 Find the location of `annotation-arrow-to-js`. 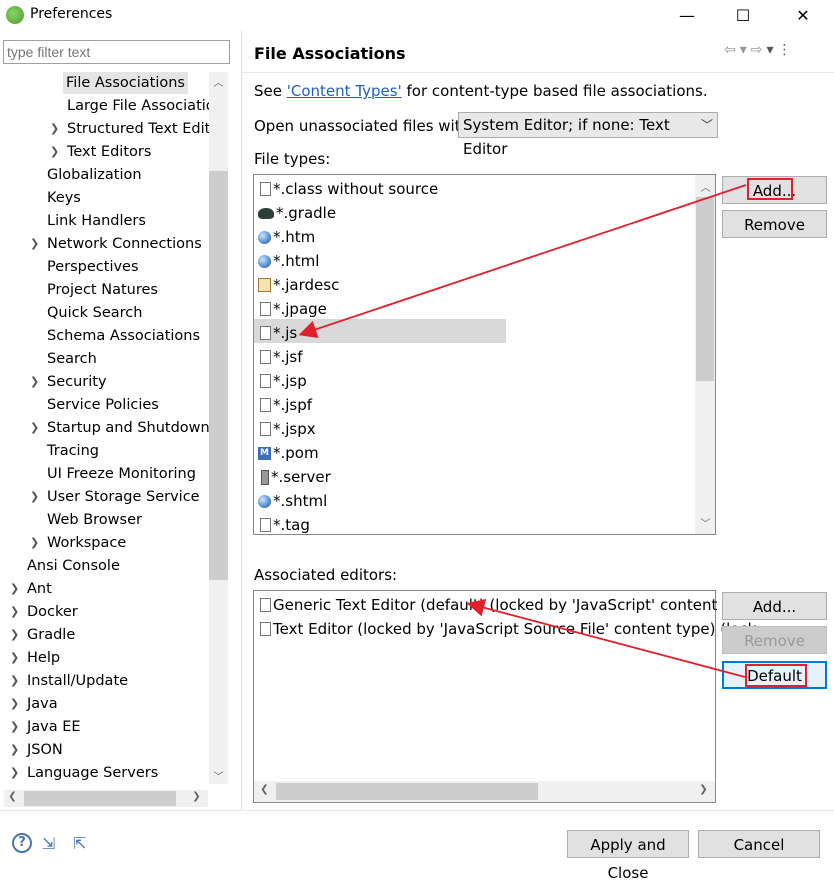

annotation-arrow-to-js is located at coordinates (522, 261).